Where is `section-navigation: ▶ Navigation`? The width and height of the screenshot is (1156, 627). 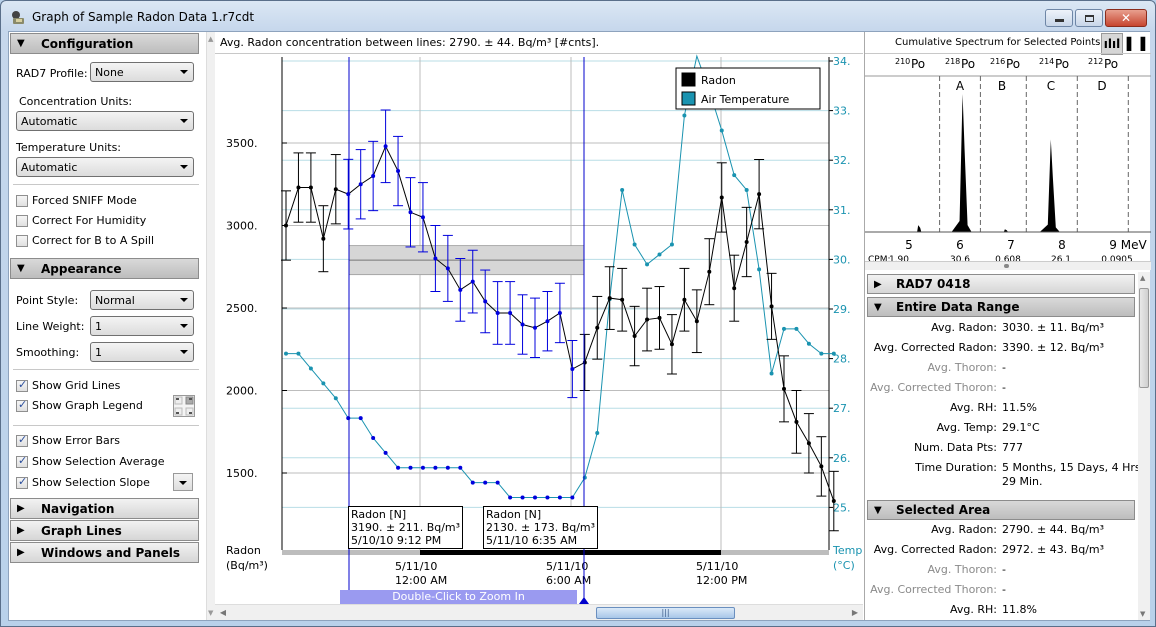 section-navigation: ▶ Navigation is located at coordinates (104, 508).